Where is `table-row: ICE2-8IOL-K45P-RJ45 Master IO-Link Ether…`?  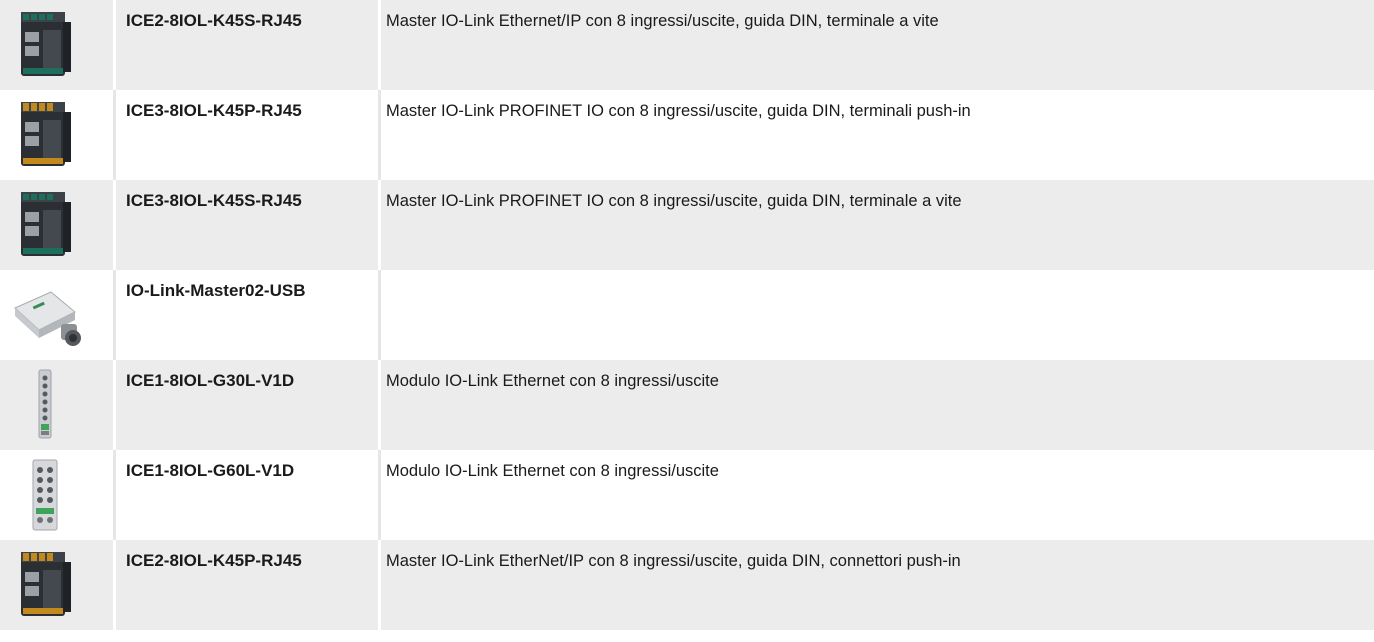
table-row: ICE2-8IOL-K45P-RJ45 Master IO-Link Ether… is located at coordinates (687, 585).